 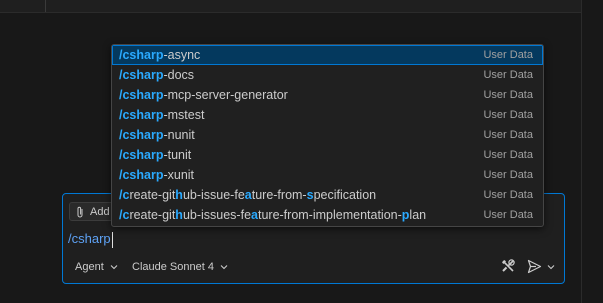 What do you see at coordinates (327, 155) in the screenshot?
I see `suggestion-item: /csharp-tunit User Data` at bounding box center [327, 155].